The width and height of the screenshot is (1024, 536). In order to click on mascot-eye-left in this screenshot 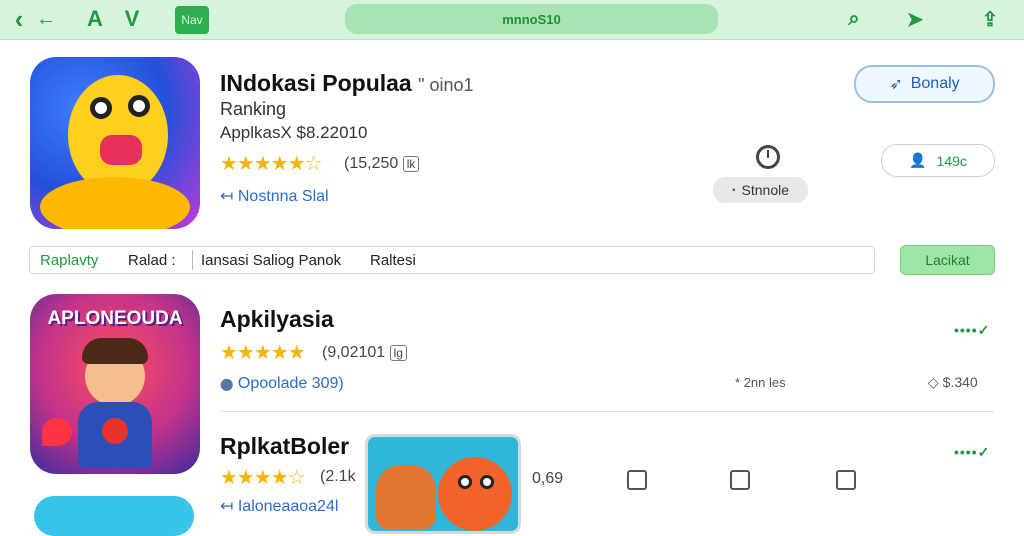, I will do `click(101, 108)`.